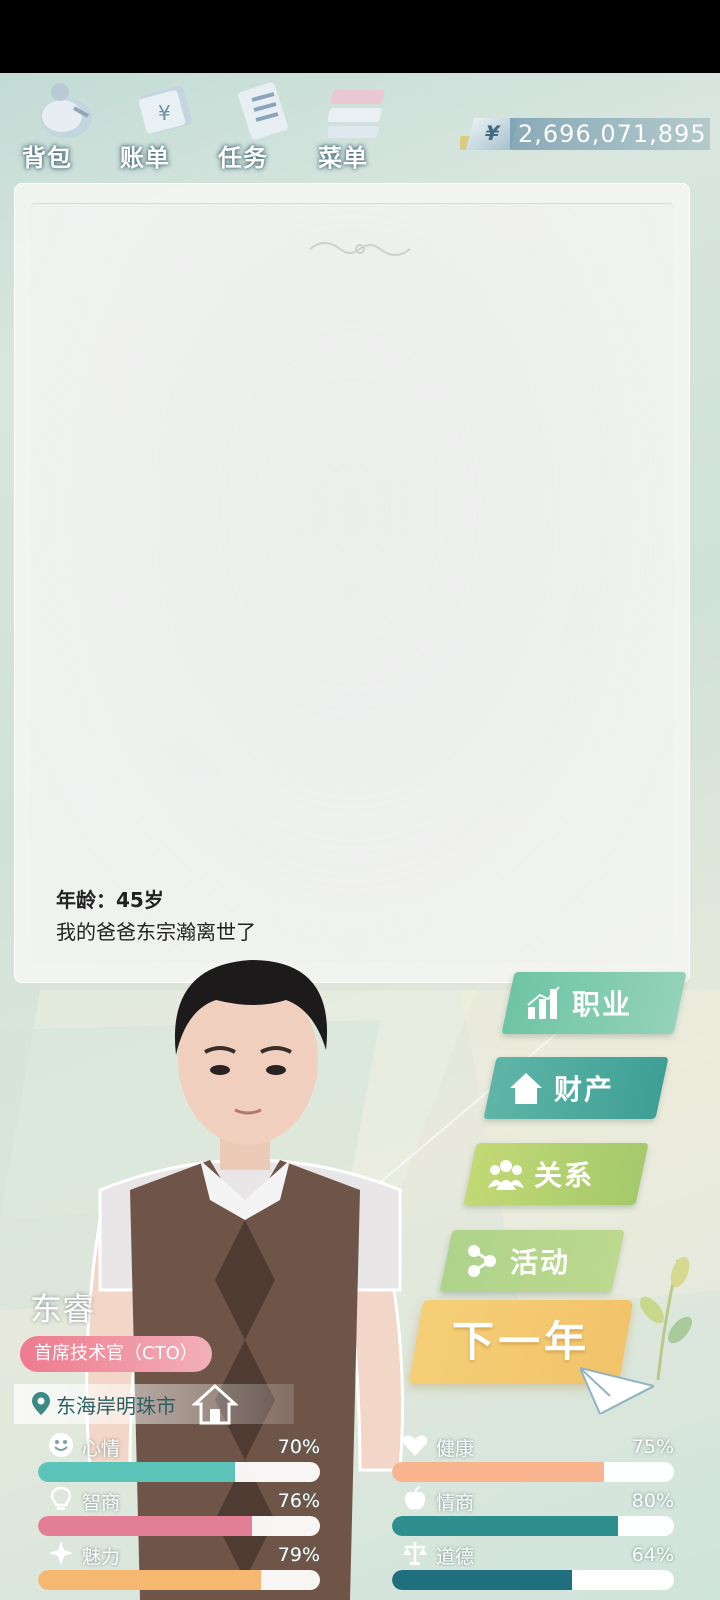  What do you see at coordinates (543, 1002) in the screenshot?
I see `chart-icon` at bounding box center [543, 1002].